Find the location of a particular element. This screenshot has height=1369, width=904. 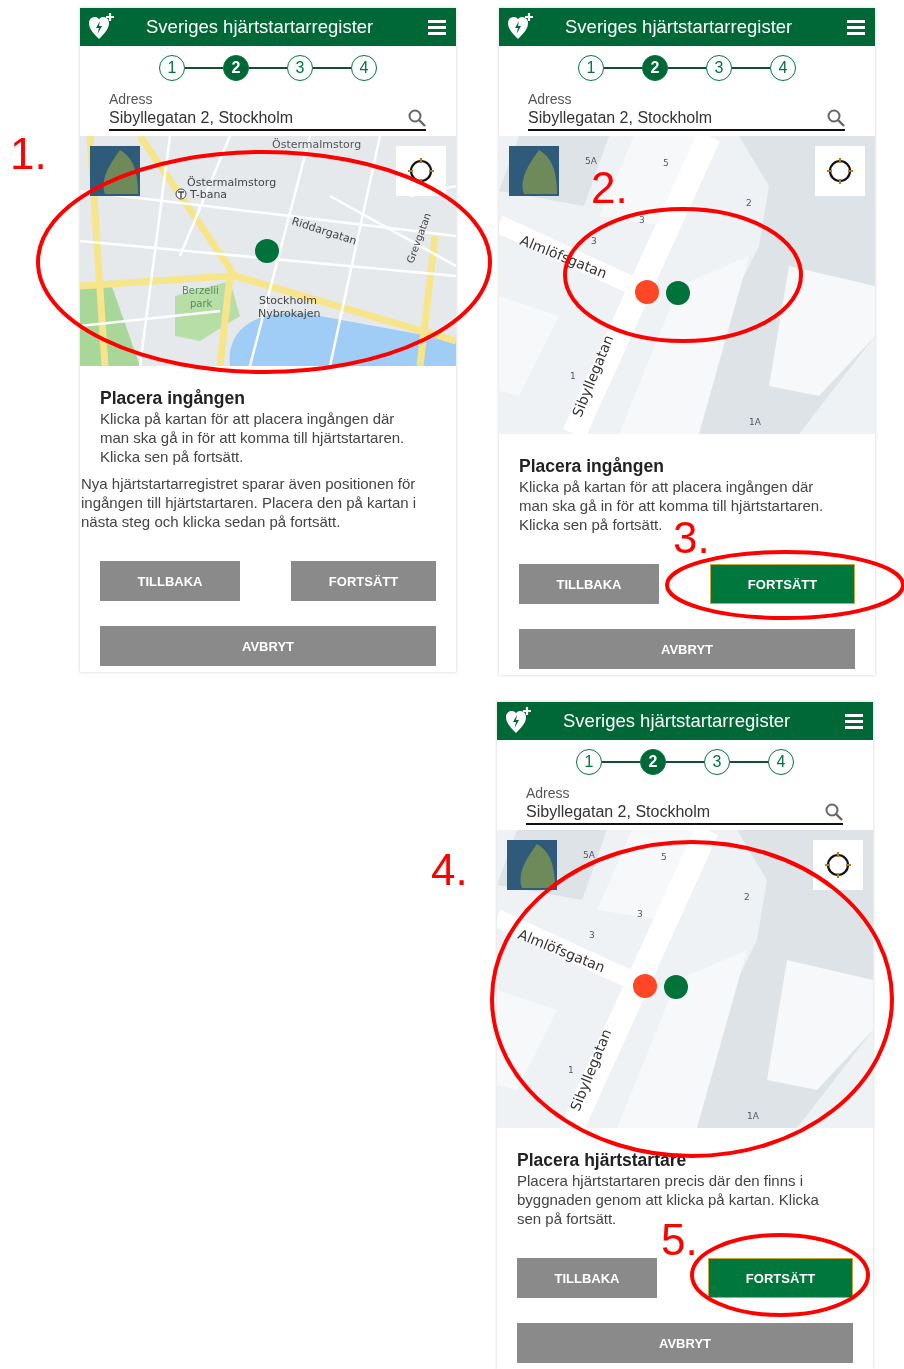

street-label: Stockholm is located at coordinates (288, 300).